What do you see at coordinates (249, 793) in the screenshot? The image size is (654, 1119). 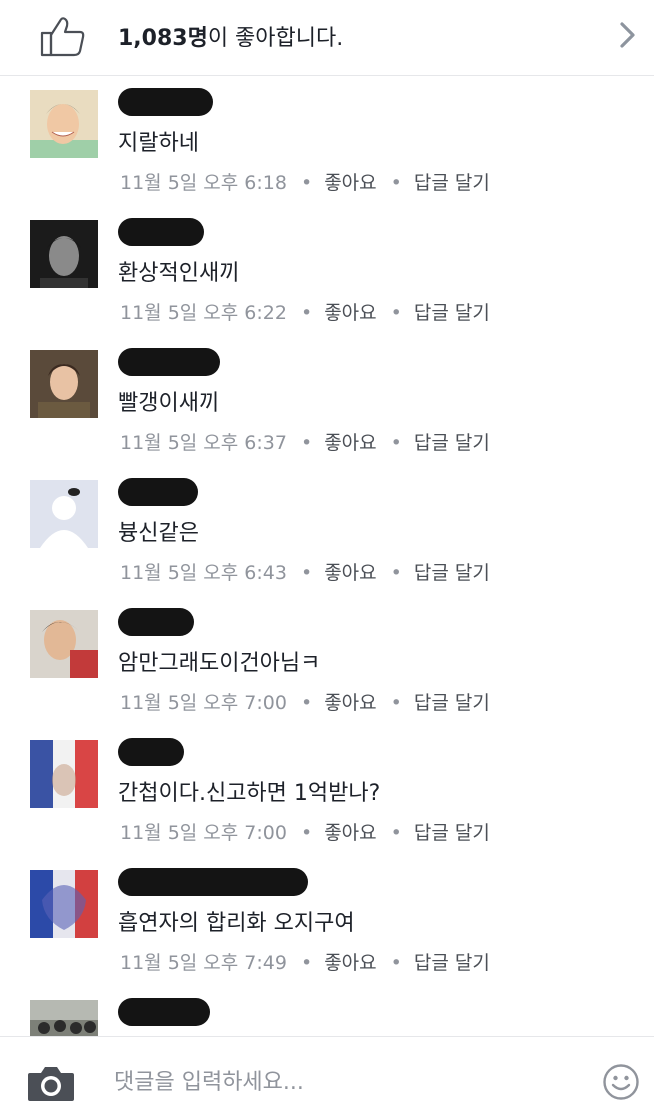 I see `comment-text: 간첩이다.신고하면 1억받나?` at bounding box center [249, 793].